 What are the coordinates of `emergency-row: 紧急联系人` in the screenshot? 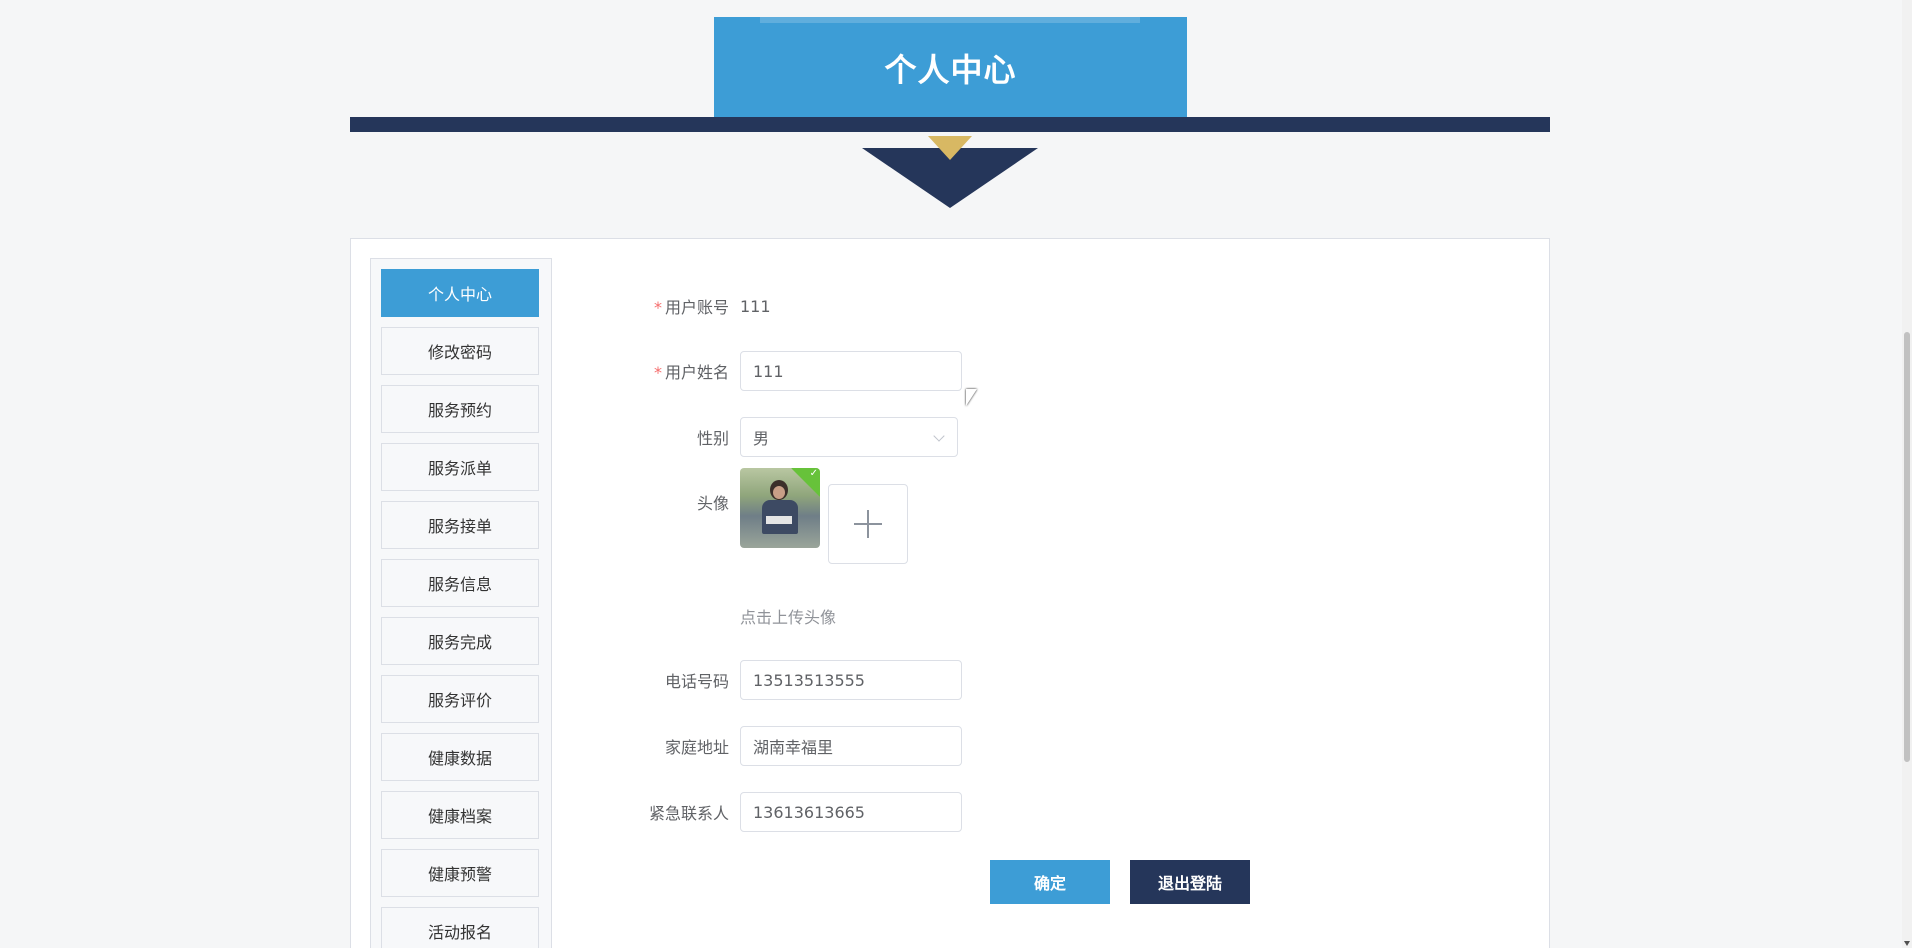 It's located at (801, 812).